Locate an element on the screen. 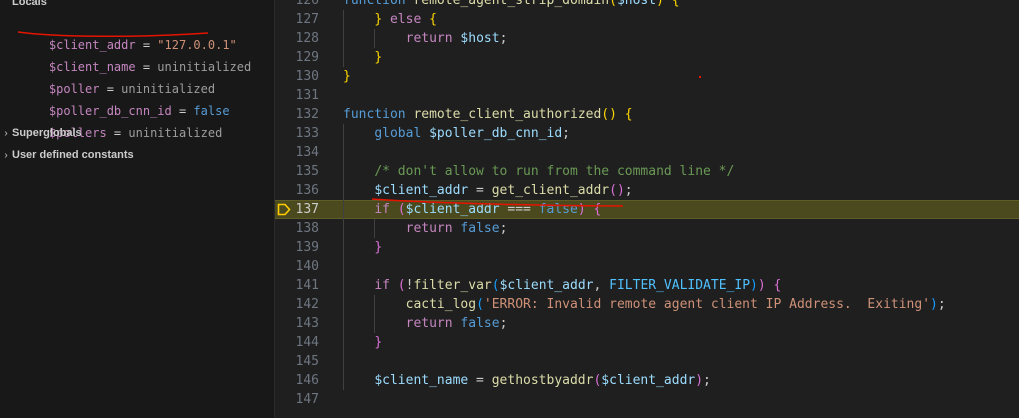 The height and width of the screenshot is (418, 1019). code-line: 128 return $host; is located at coordinates (647, 38).